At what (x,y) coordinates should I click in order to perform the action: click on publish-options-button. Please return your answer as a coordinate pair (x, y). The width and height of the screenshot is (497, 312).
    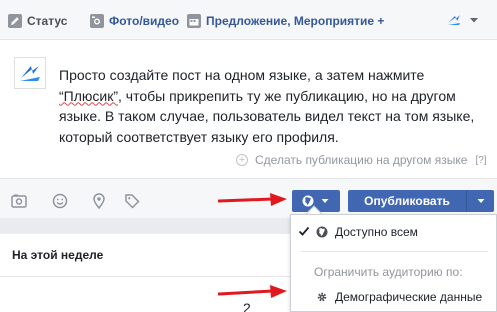
    Looking at the image, I should click on (480, 201).